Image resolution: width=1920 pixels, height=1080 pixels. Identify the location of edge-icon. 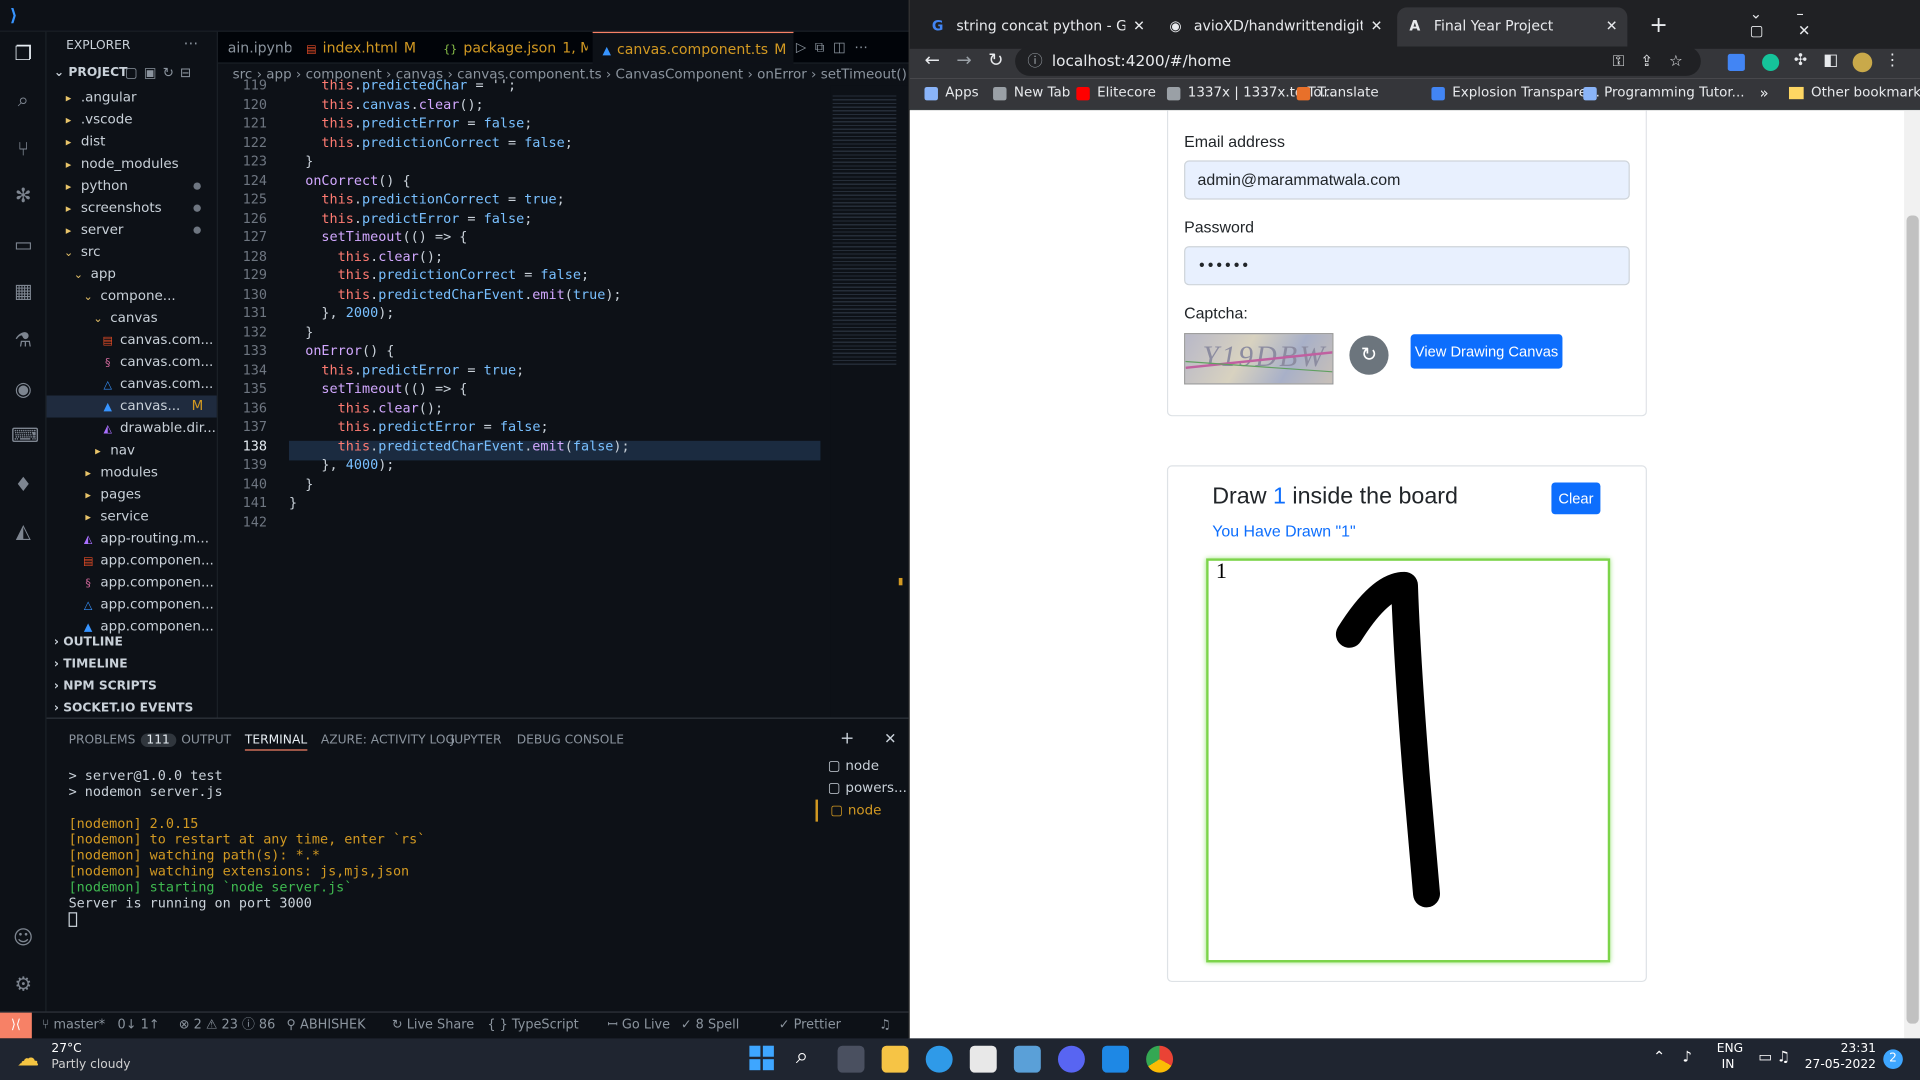
(939, 1059).